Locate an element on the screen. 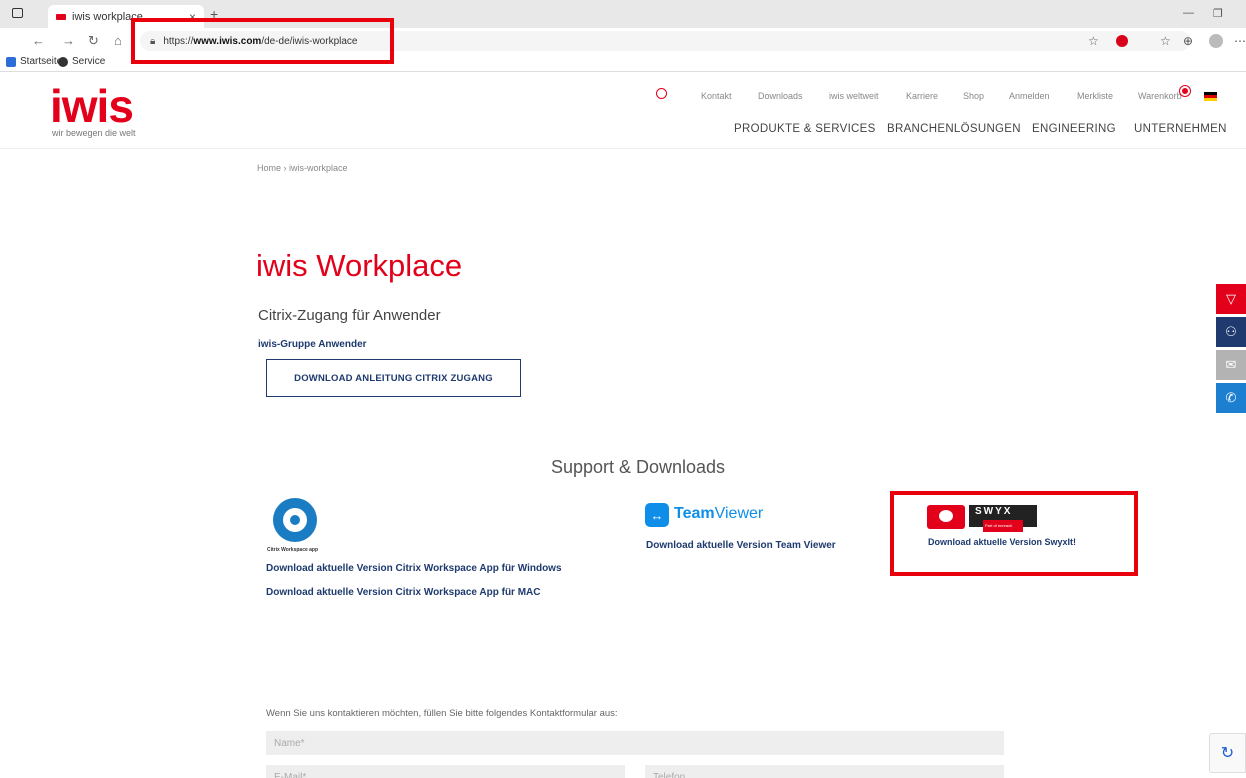  support-heading: Support & Downloads is located at coordinates (638, 467).